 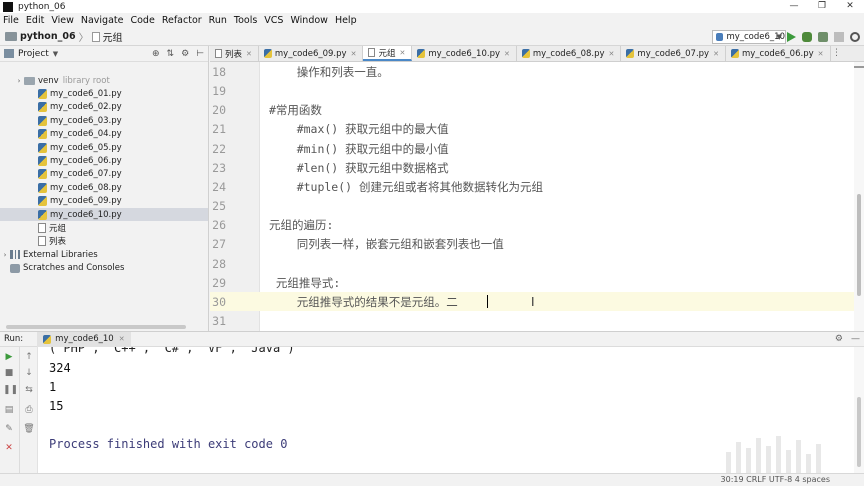 What do you see at coordinates (532, 282) in the screenshot?
I see `code-line: 29 元组推导式:` at bounding box center [532, 282].